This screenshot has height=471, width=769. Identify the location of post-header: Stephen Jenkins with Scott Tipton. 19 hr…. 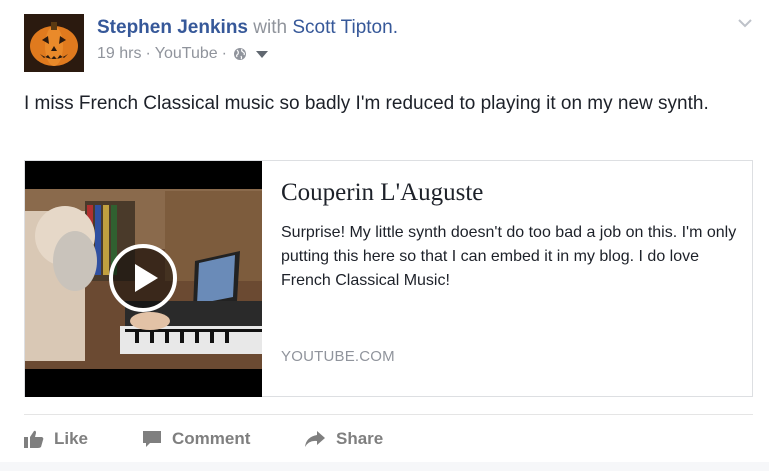
(247, 39).